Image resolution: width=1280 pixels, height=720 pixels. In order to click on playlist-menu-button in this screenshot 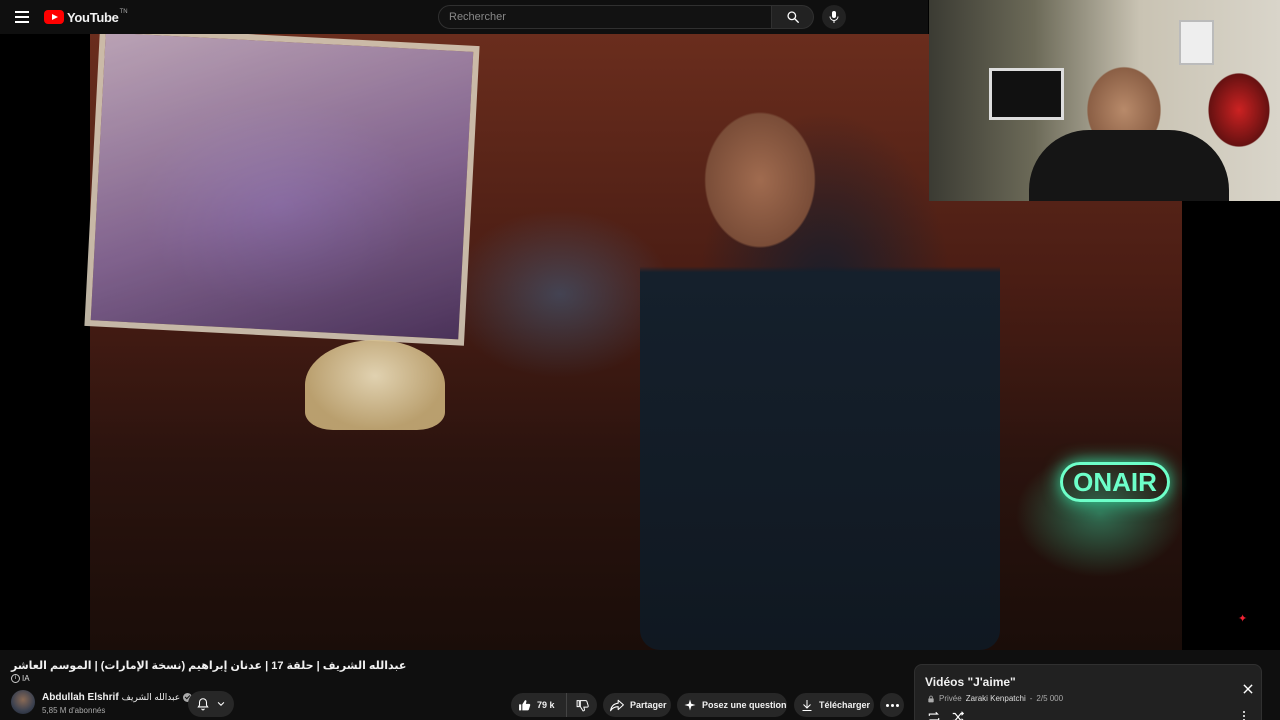, I will do `click(1244, 715)`.